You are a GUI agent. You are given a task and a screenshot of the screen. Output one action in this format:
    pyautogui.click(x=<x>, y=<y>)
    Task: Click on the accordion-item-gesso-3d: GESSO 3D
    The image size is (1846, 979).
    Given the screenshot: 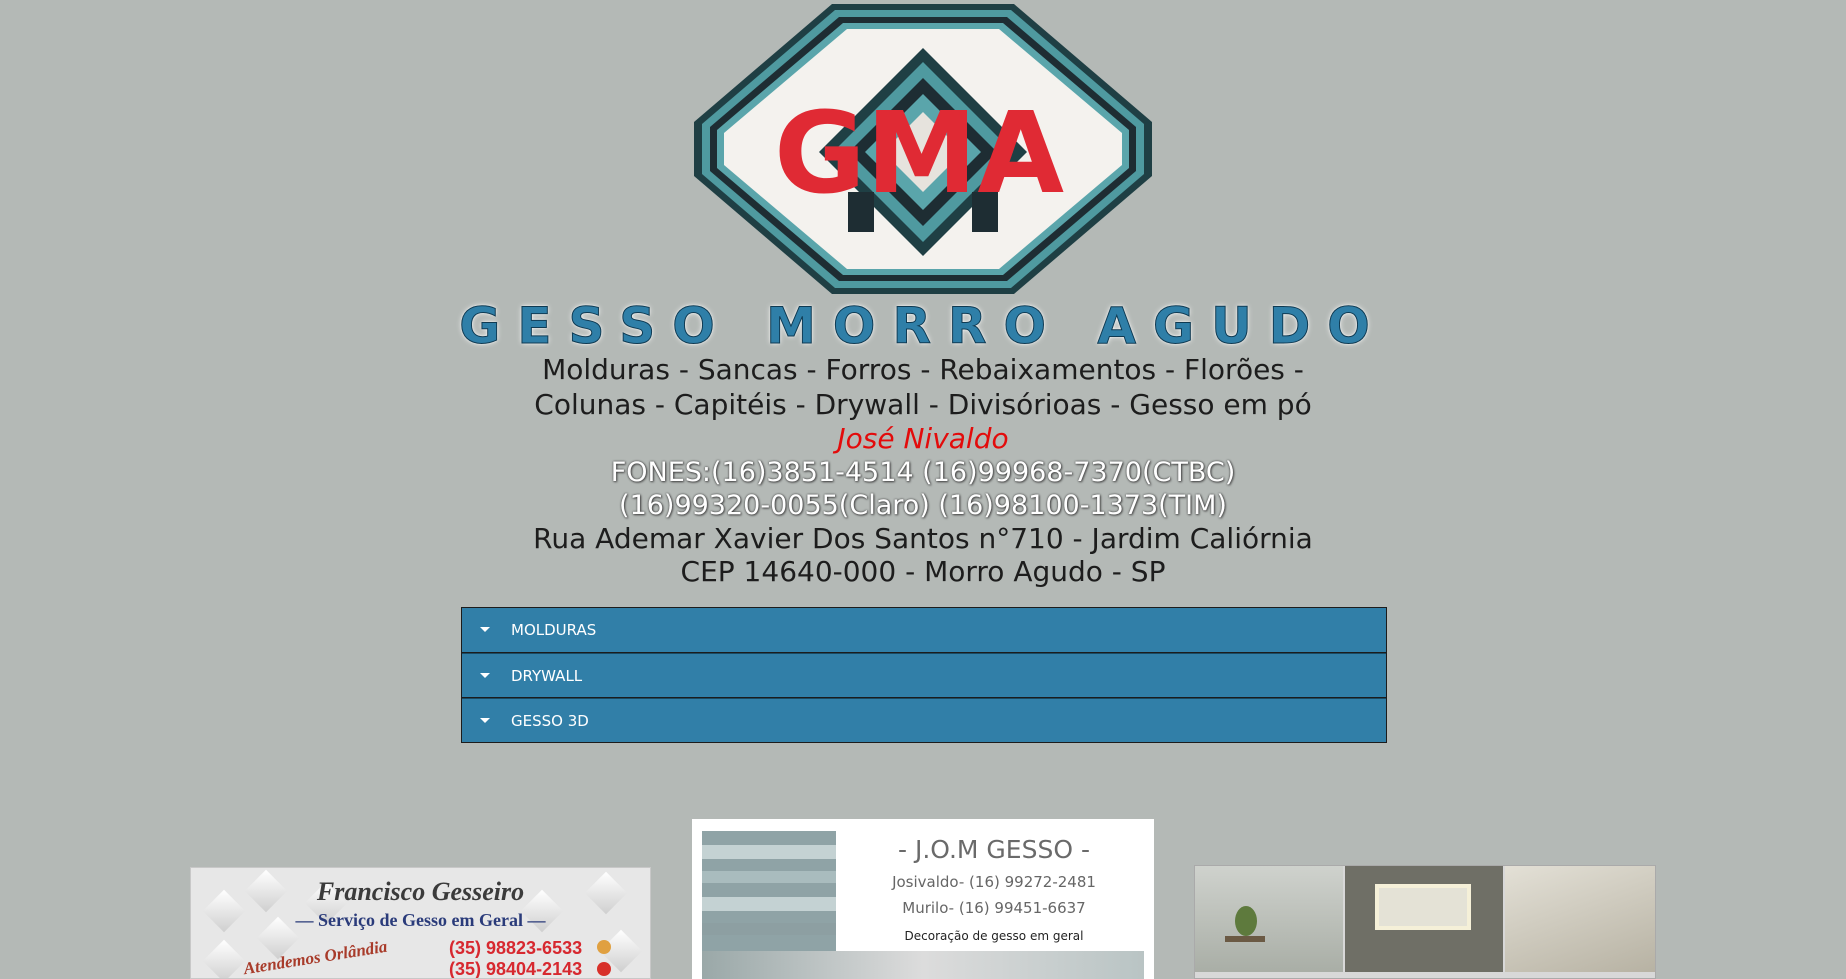 What is the action you would take?
    pyautogui.click(x=924, y=720)
    